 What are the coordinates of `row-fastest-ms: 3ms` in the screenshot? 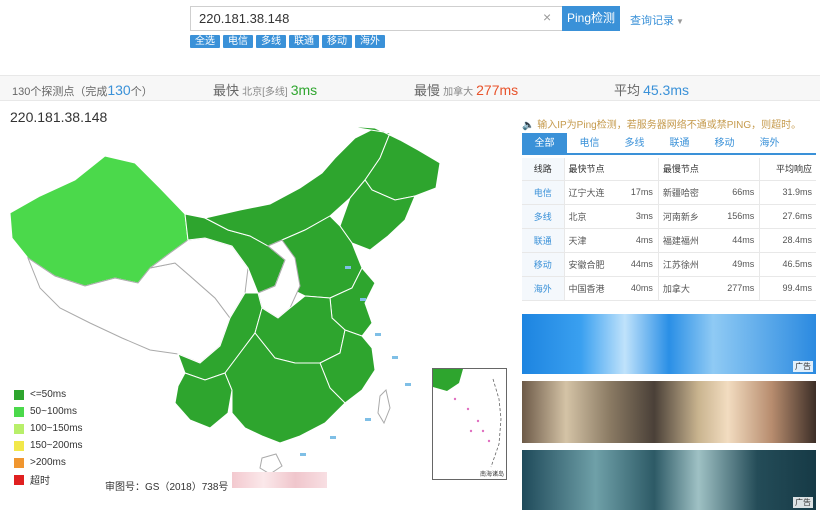 It's located at (639, 216).